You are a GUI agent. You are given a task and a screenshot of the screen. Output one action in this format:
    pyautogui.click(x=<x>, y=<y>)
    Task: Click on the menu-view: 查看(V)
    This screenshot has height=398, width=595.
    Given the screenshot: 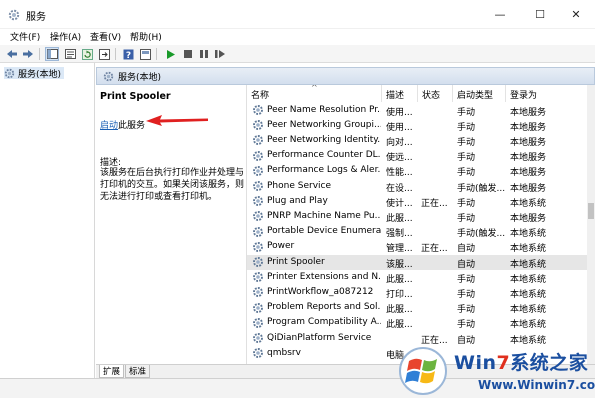 What is the action you would take?
    pyautogui.click(x=105, y=36)
    